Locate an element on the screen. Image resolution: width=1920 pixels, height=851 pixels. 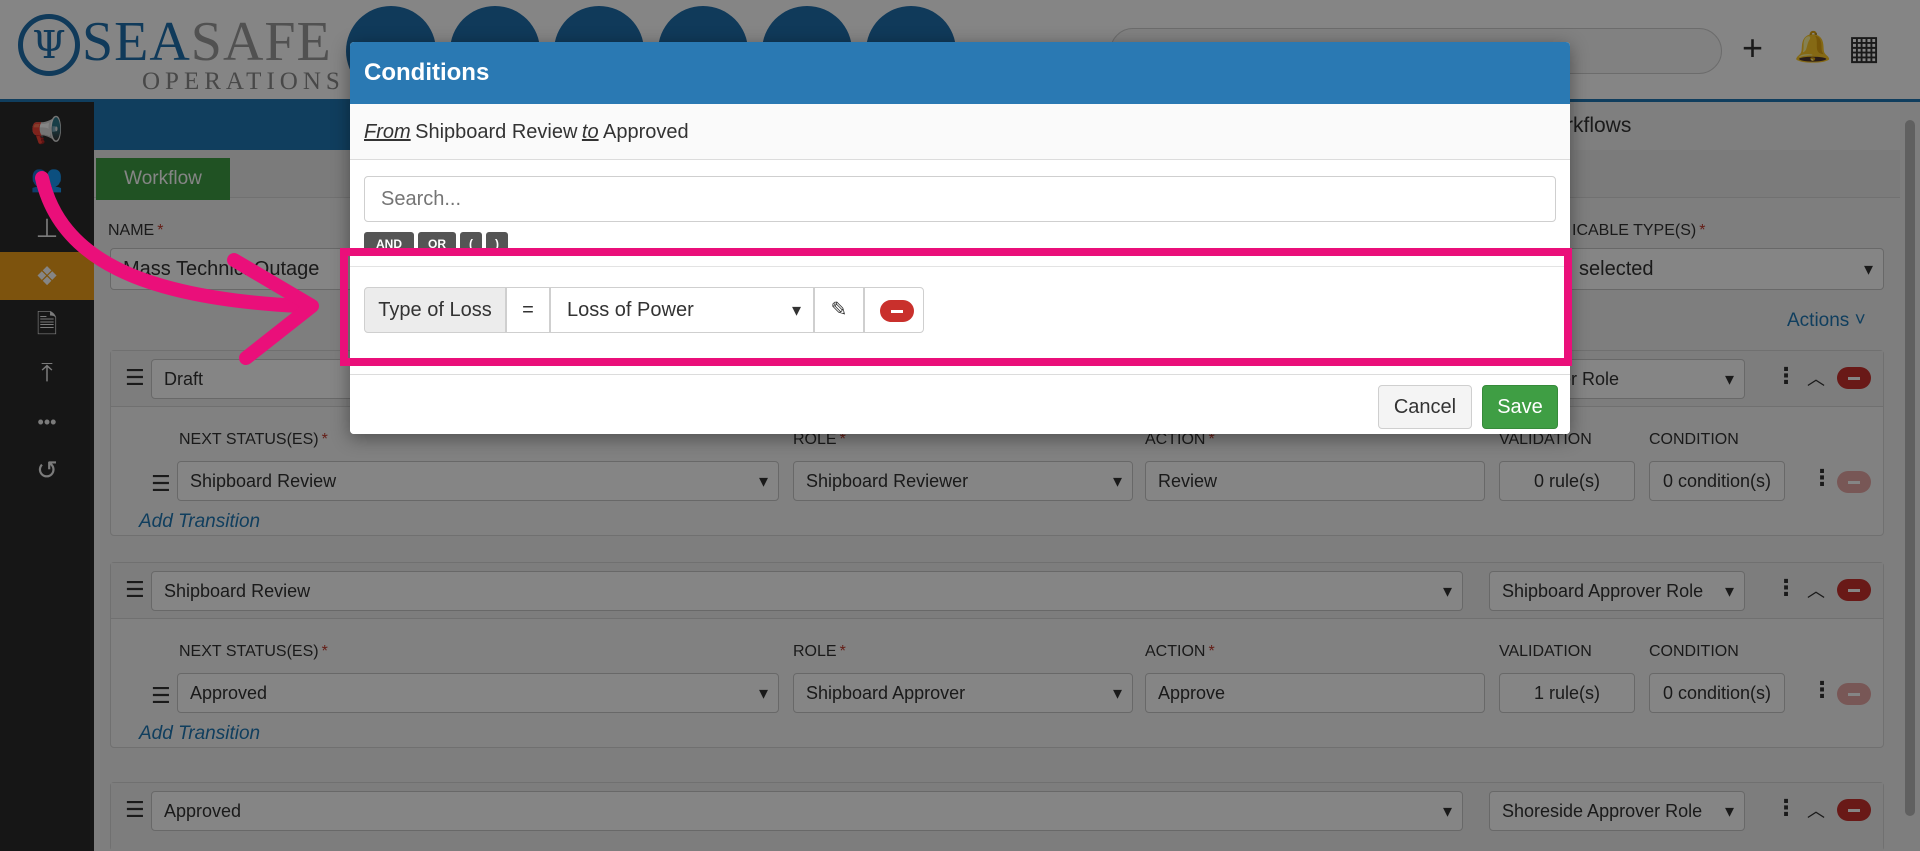
tutorial-highlight-box is located at coordinates (956, 307).